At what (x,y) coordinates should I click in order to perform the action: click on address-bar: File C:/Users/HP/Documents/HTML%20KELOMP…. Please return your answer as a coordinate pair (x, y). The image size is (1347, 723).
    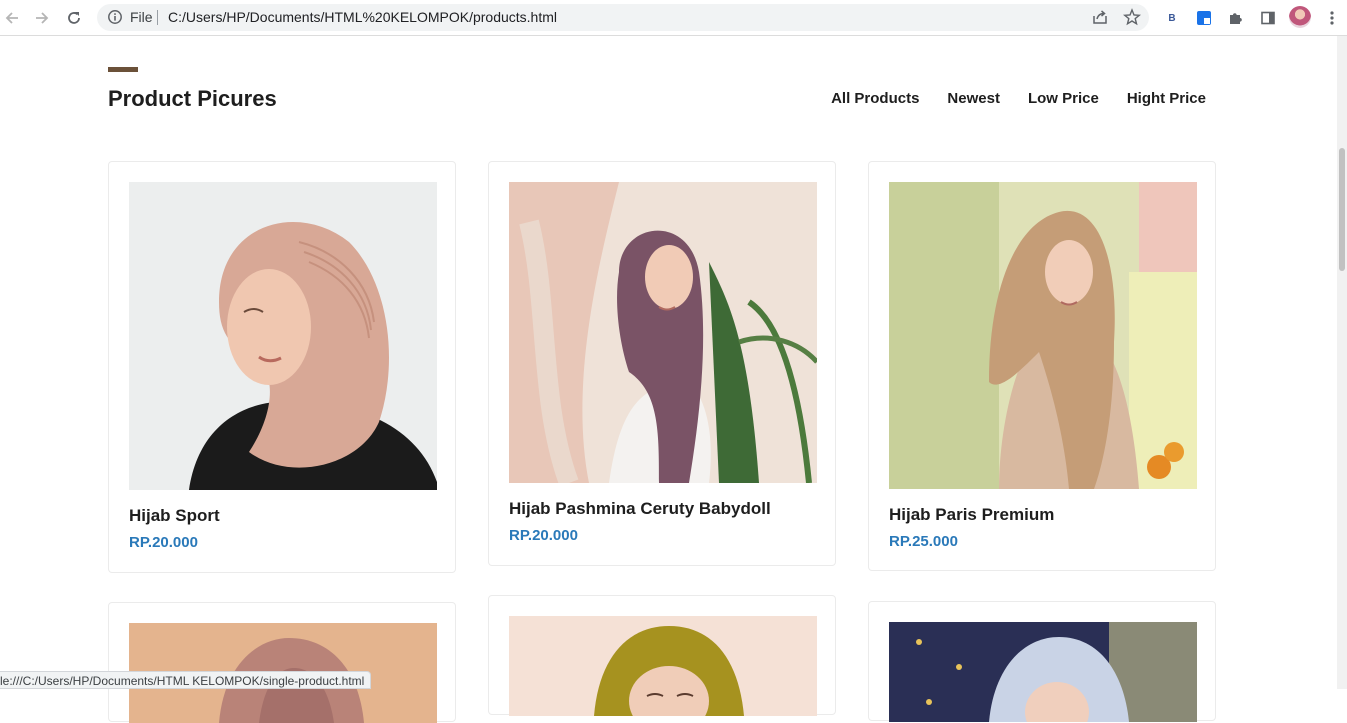
    Looking at the image, I should click on (623, 17).